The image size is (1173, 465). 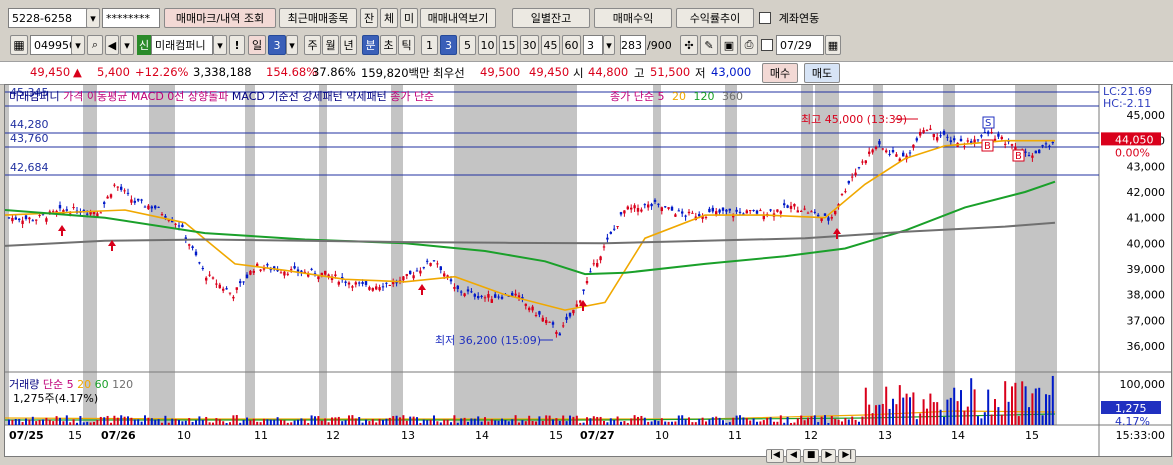 What do you see at coordinates (597, 435) in the screenshot?
I see `time-tick-9: 07/27` at bounding box center [597, 435].